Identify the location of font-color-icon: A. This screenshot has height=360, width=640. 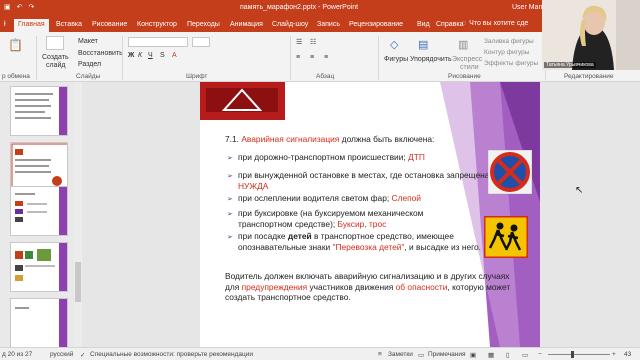
(174, 55).